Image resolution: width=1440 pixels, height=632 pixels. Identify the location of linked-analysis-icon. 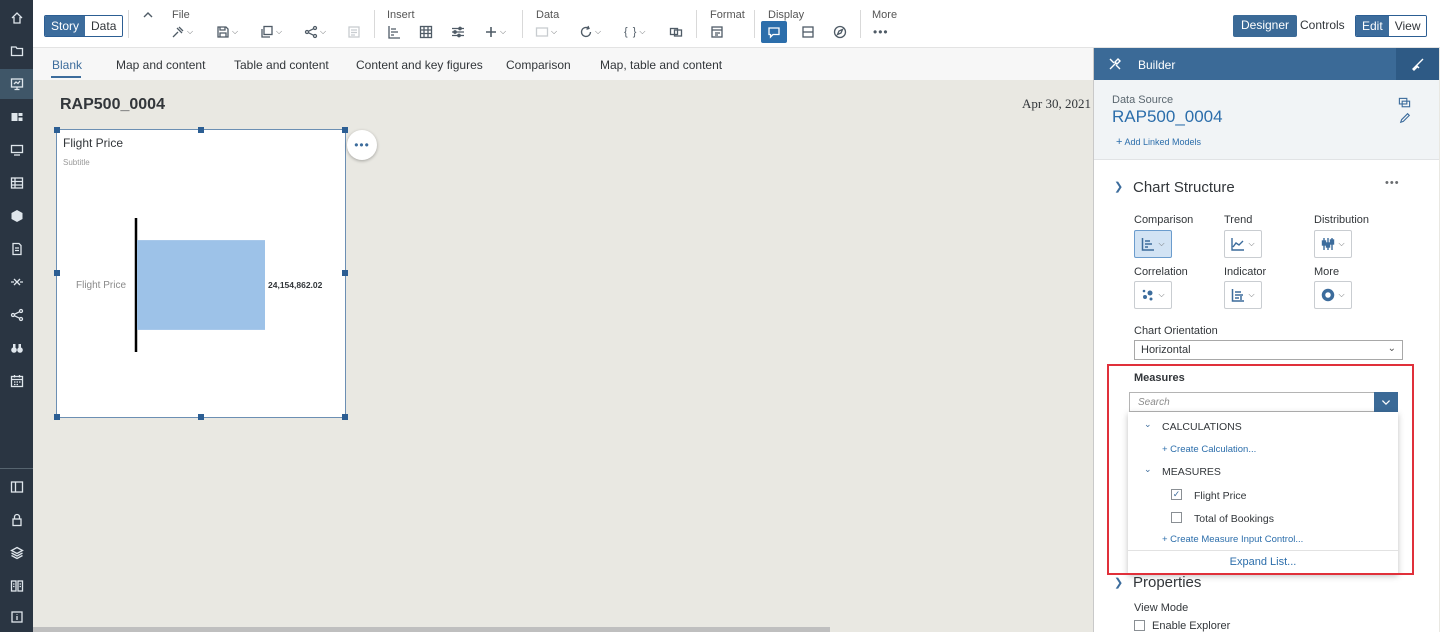
(676, 32).